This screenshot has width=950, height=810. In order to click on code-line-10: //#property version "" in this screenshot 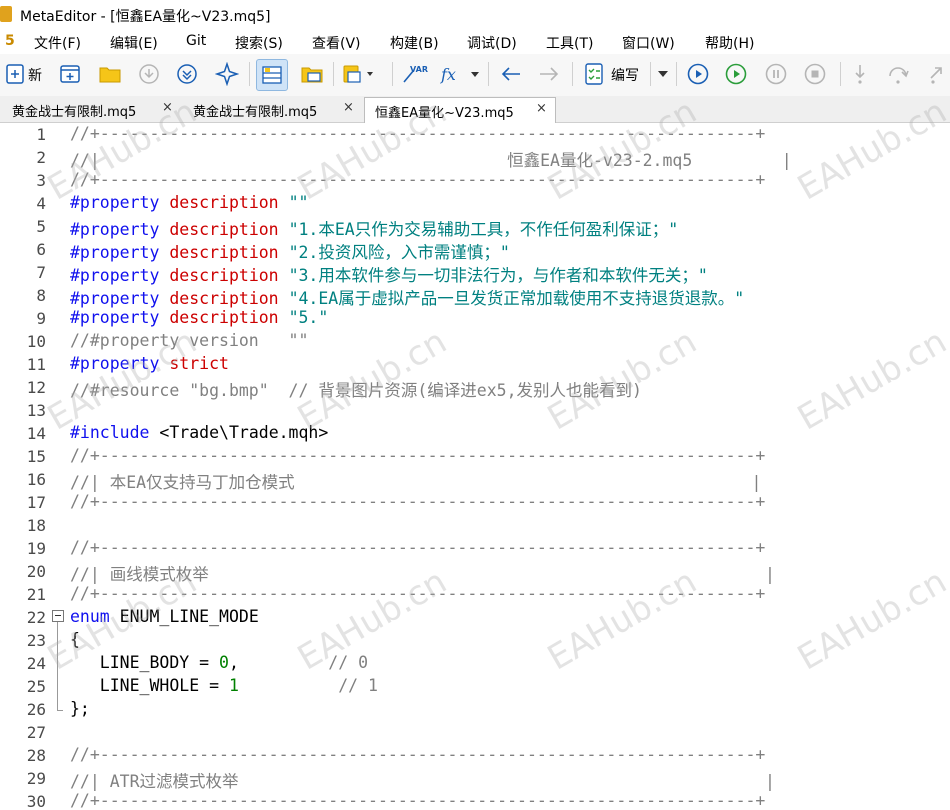, I will do `click(189, 340)`.